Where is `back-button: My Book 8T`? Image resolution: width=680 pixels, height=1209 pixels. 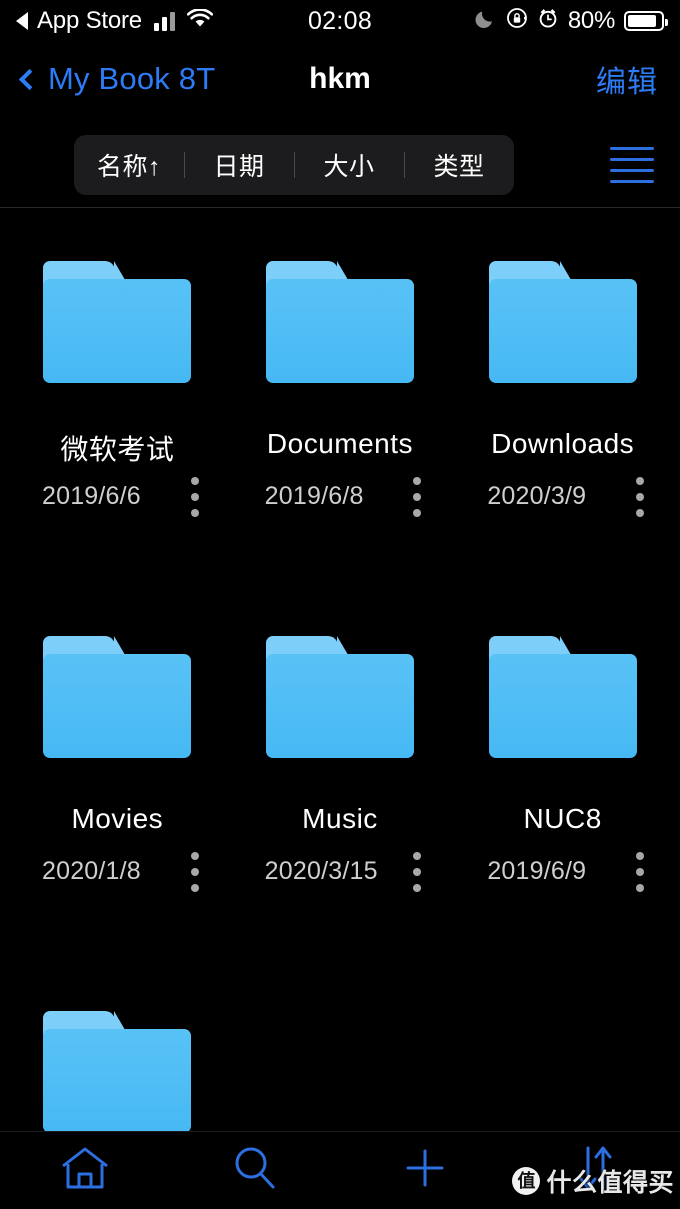 back-button: My Book 8T is located at coordinates (117, 79).